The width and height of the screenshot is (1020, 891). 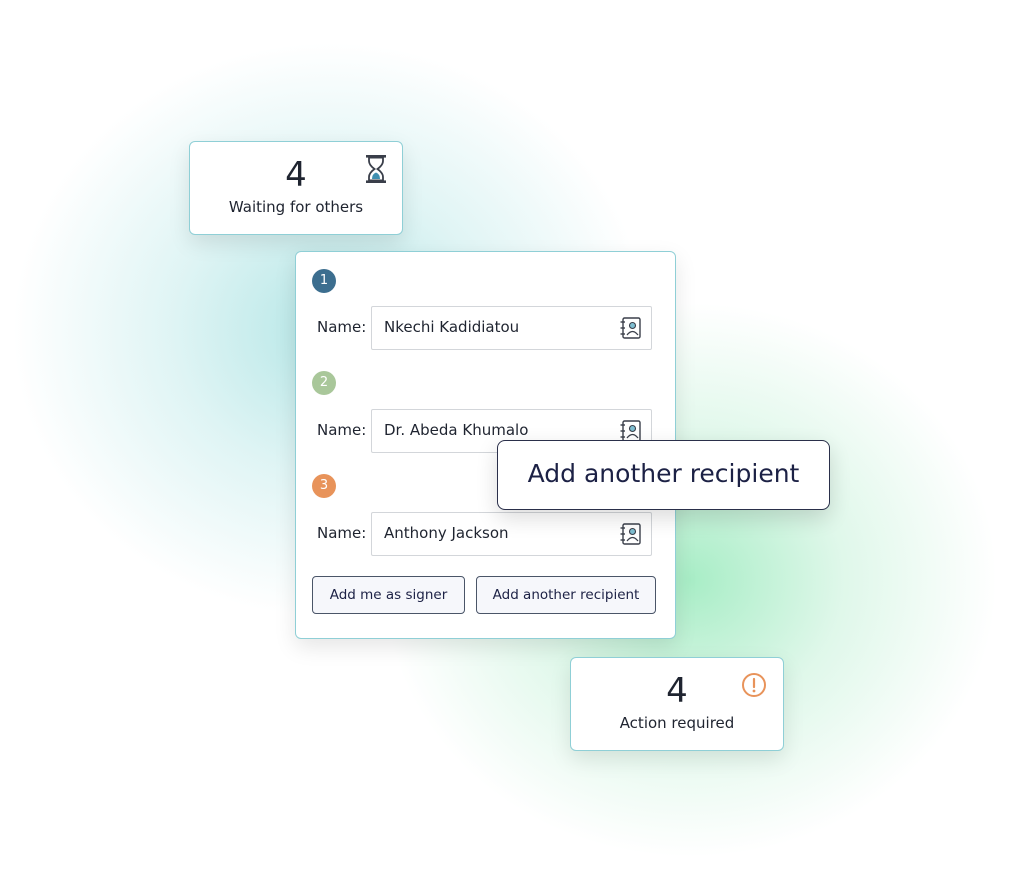 I want to click on name-label-1: Name:, so click(x=342, y=327).